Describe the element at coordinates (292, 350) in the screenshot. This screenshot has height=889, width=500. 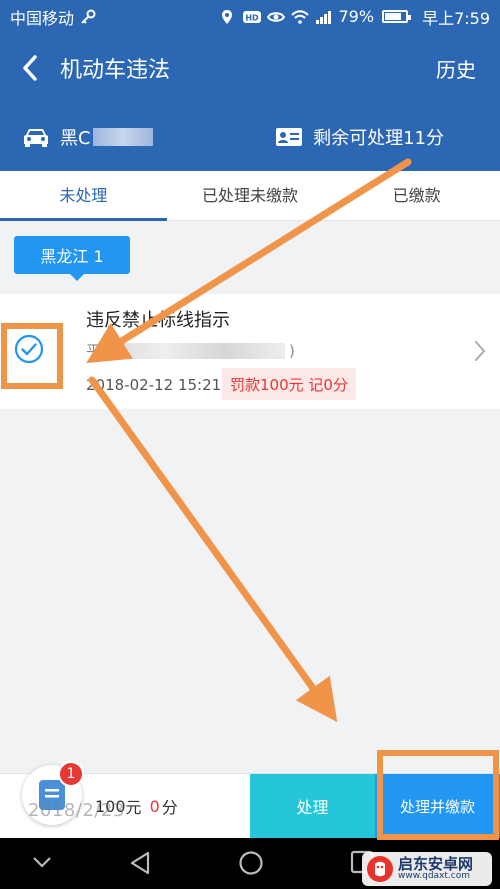
I see `location-suffix: )` at that location.